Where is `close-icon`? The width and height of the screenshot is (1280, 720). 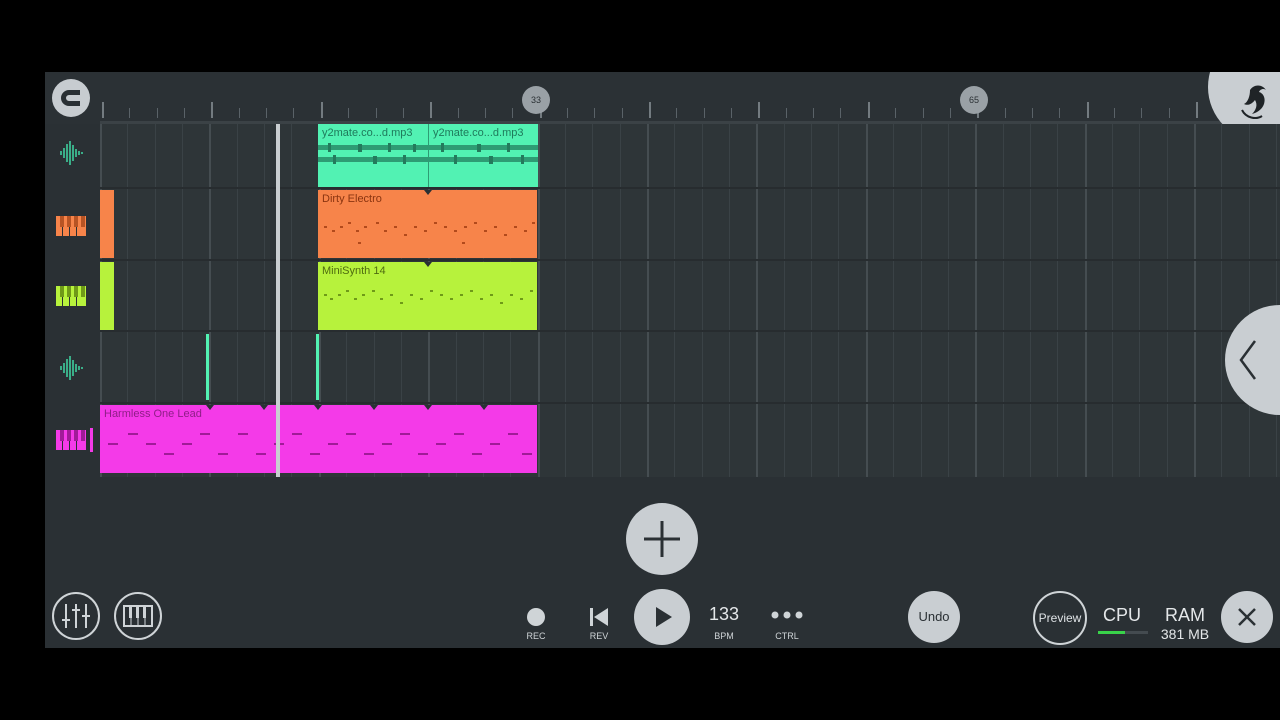 close-icon is located at coordinates (1247, 617).